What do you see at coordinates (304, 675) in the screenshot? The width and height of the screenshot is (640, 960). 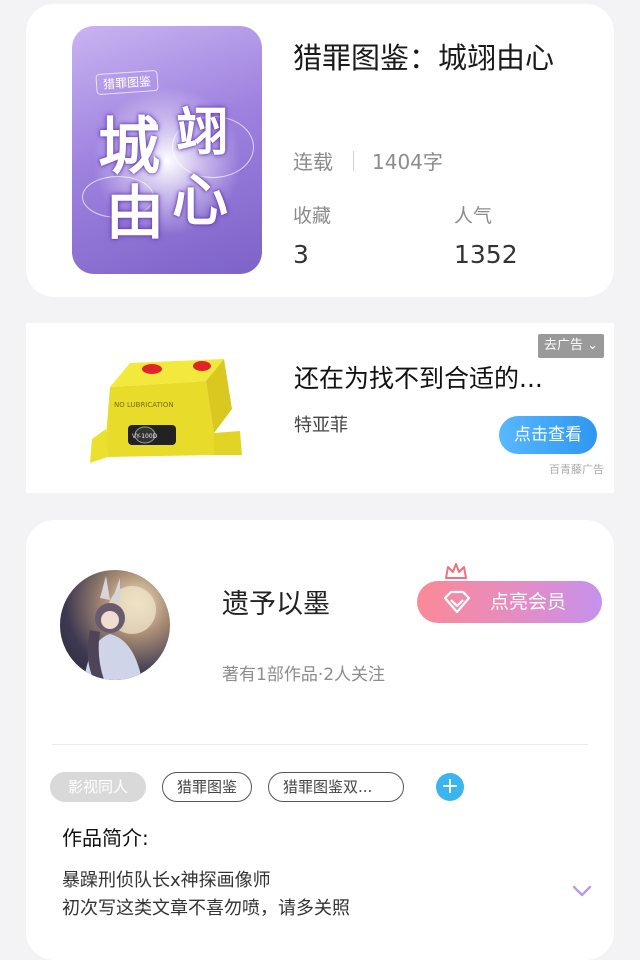 I see `author-meta: 著有1部作品·2人关注` at bounding box center [304, 675].